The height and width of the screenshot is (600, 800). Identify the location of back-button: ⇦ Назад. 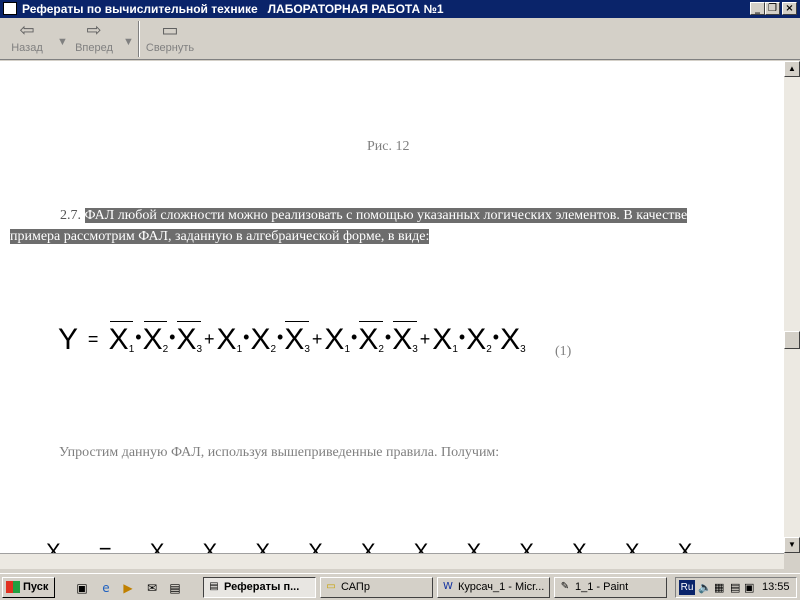
(27, 39).